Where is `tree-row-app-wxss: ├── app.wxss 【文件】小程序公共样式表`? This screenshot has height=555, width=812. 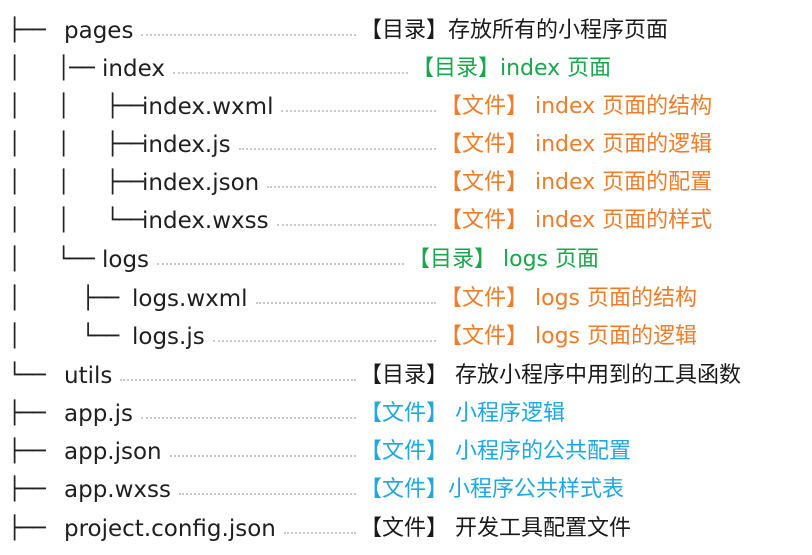
tree-row-app-wxss: ├── app.wxss 【文件】小程序公共样式表 is located at coordinates (406, 490).